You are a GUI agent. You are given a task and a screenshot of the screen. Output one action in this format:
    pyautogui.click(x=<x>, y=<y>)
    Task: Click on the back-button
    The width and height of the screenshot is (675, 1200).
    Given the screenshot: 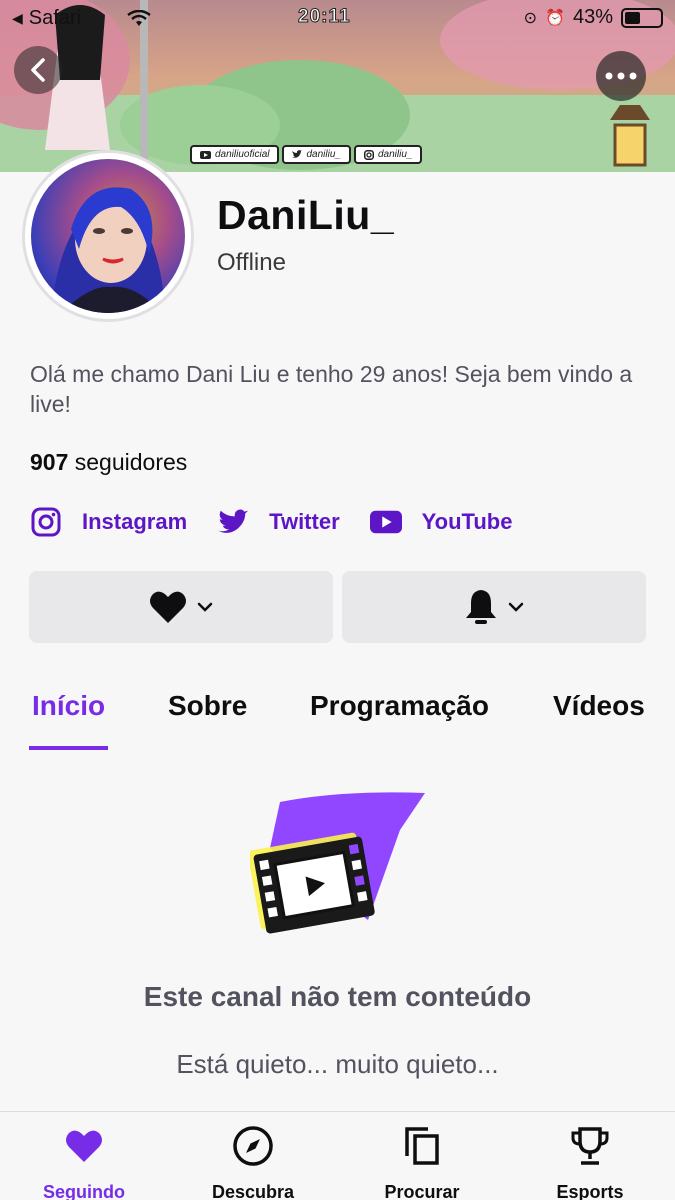 What is the action you would take?
    pyautogui.click(x=38, y=70)
    